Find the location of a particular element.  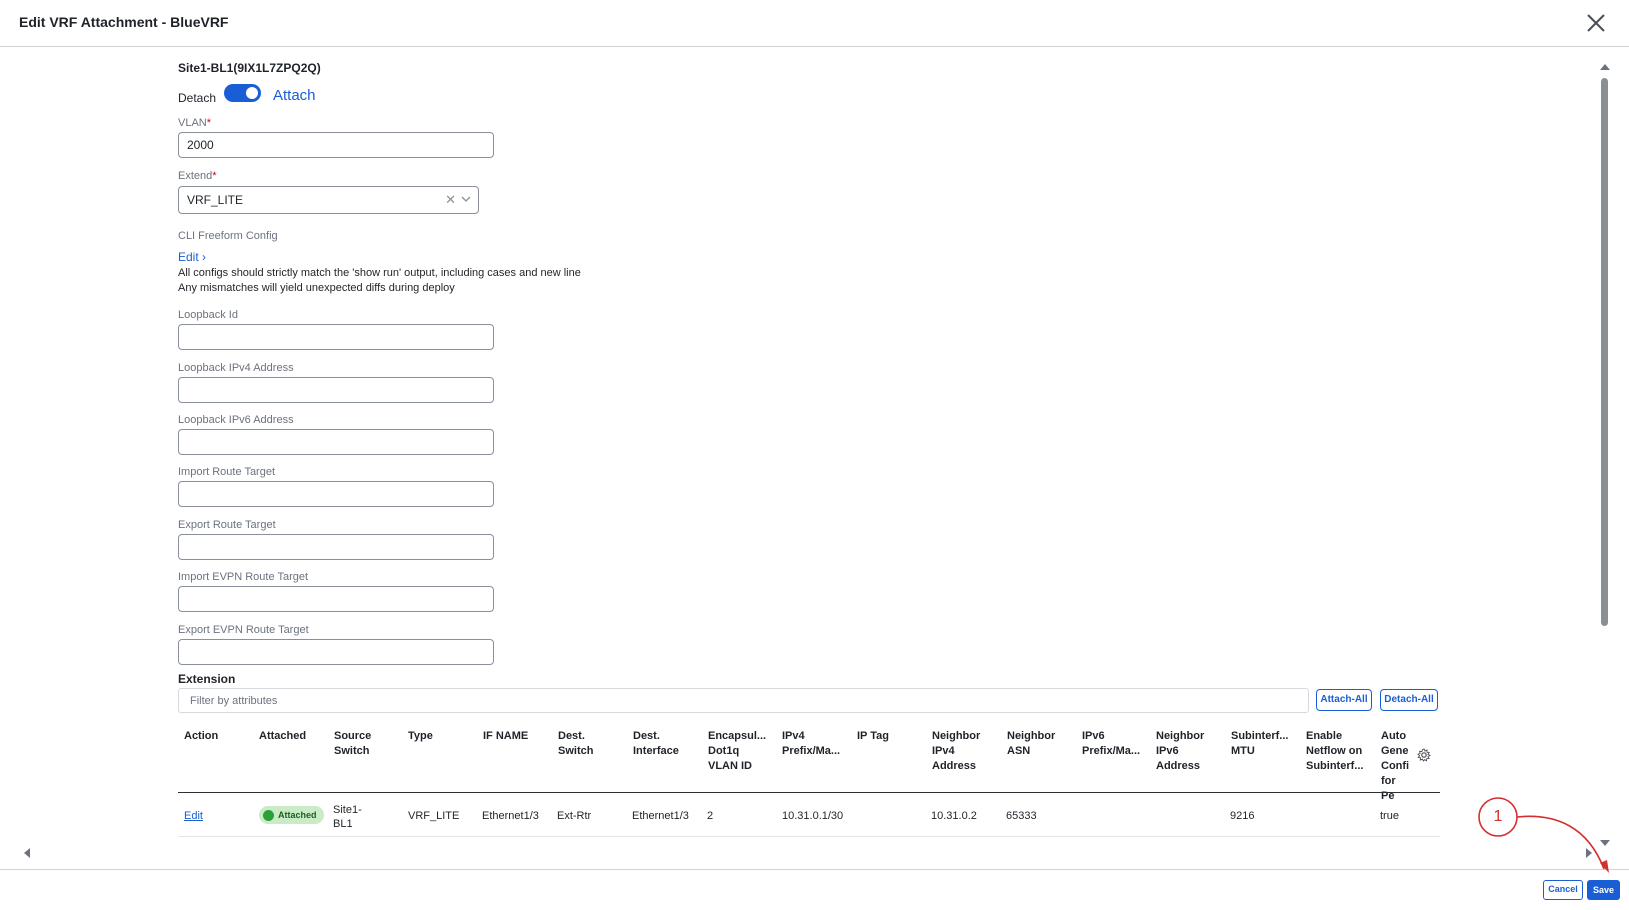

cancel-button: Cancel is located at coordinates (1563, 890).